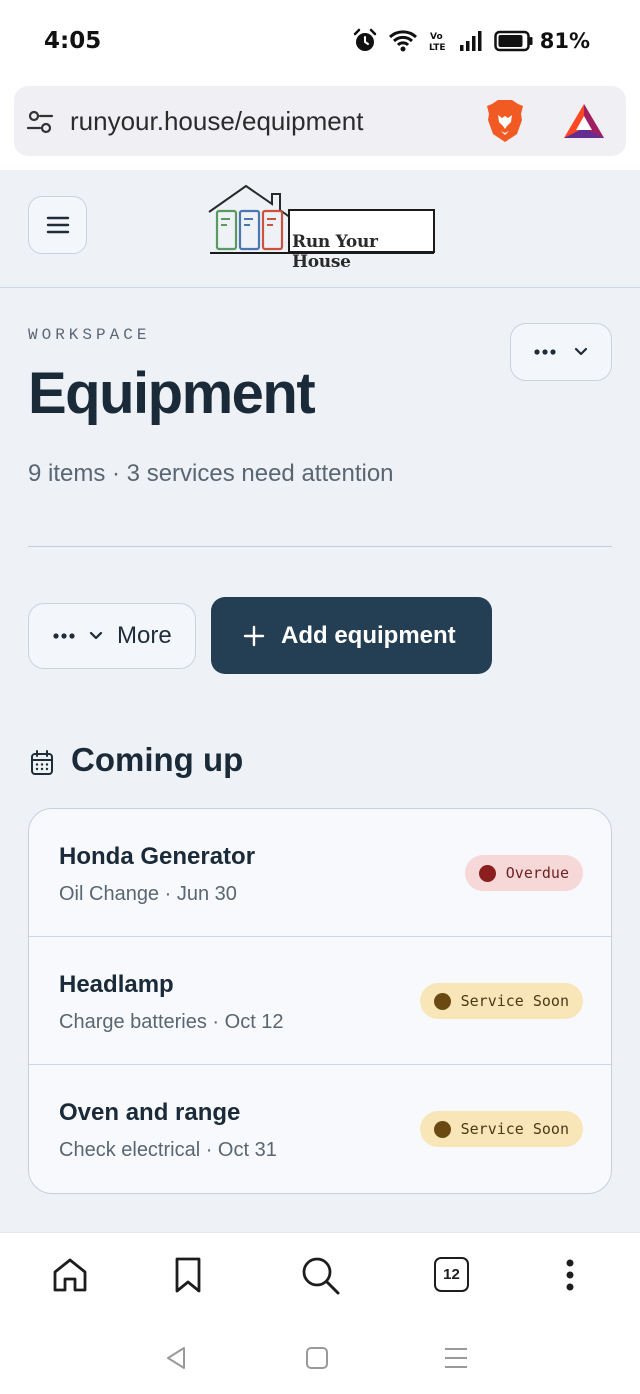 Image resolution: width=640 pixels, height=1394 pixels. I want to click on page-subtitle: 9 items · 3 services need attention, so click(211, 473).